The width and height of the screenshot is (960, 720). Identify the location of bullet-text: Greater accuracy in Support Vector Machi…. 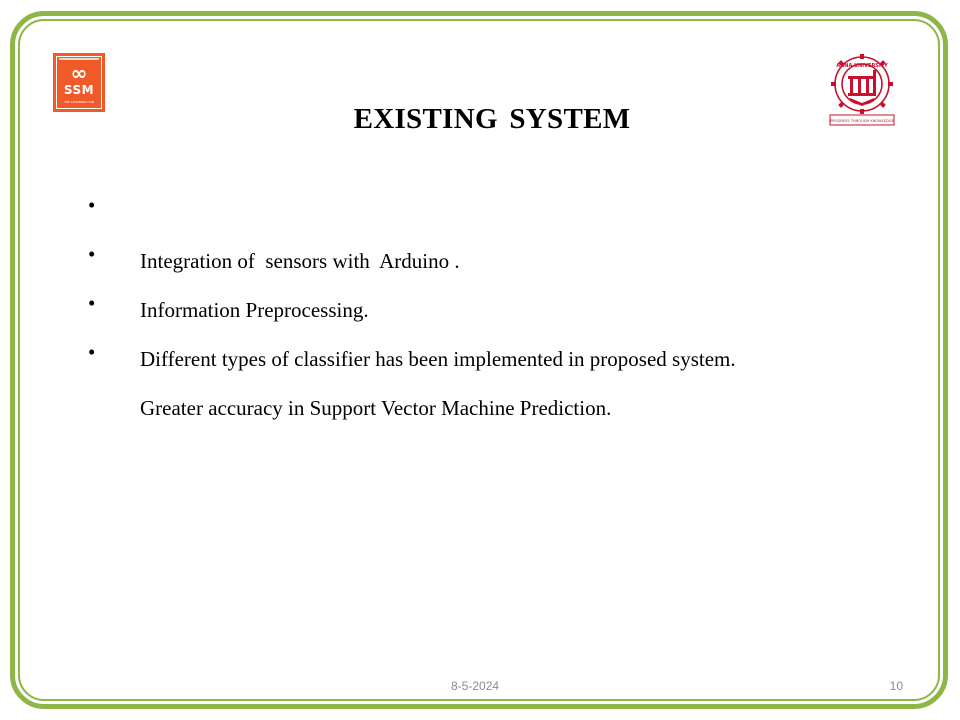
(376, 408).